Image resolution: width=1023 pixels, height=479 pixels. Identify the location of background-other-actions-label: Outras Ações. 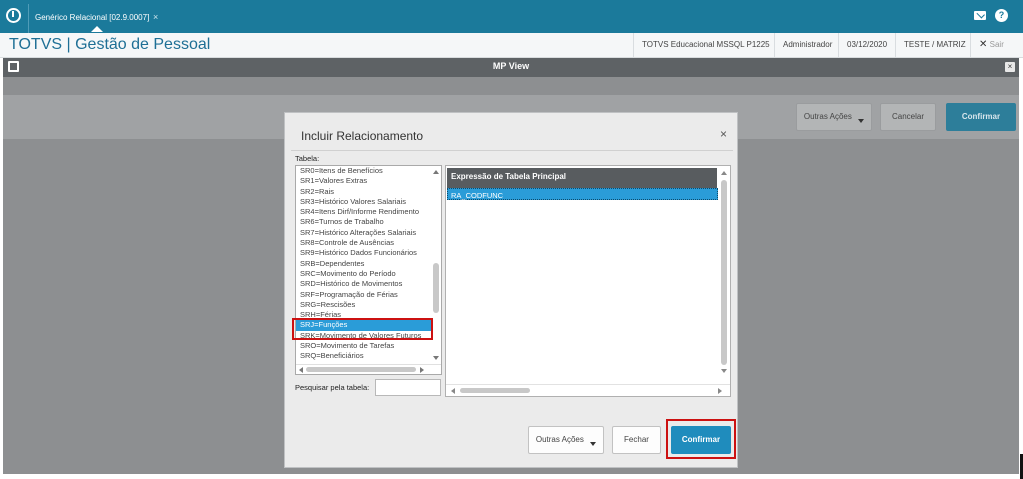
(827, 116).